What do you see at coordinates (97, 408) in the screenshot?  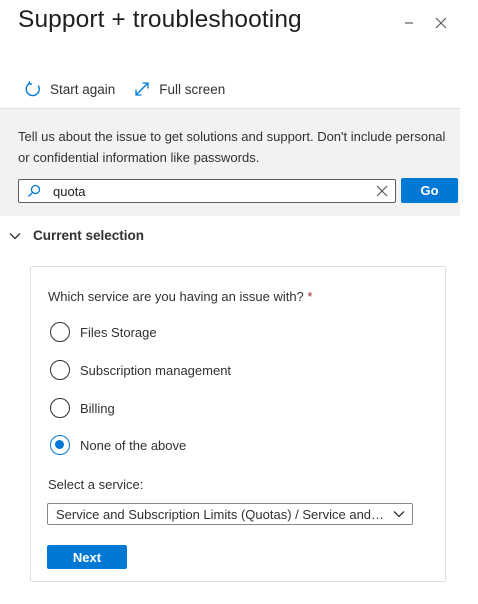 I see `radio-label: Billing` at bounding box center [97, 408].